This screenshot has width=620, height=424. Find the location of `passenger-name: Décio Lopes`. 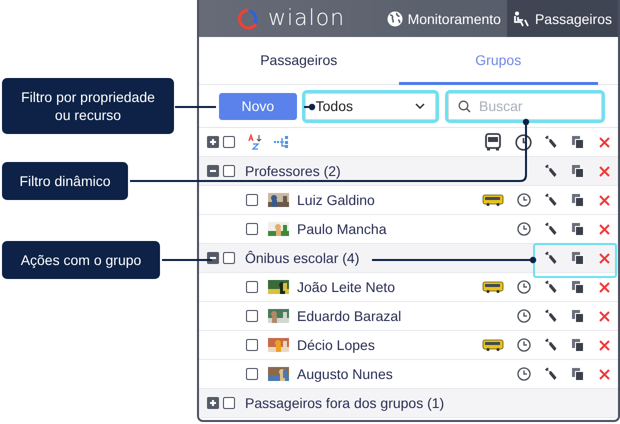

passenger-name: Décio Lopes is located at coordinates (382, 345).